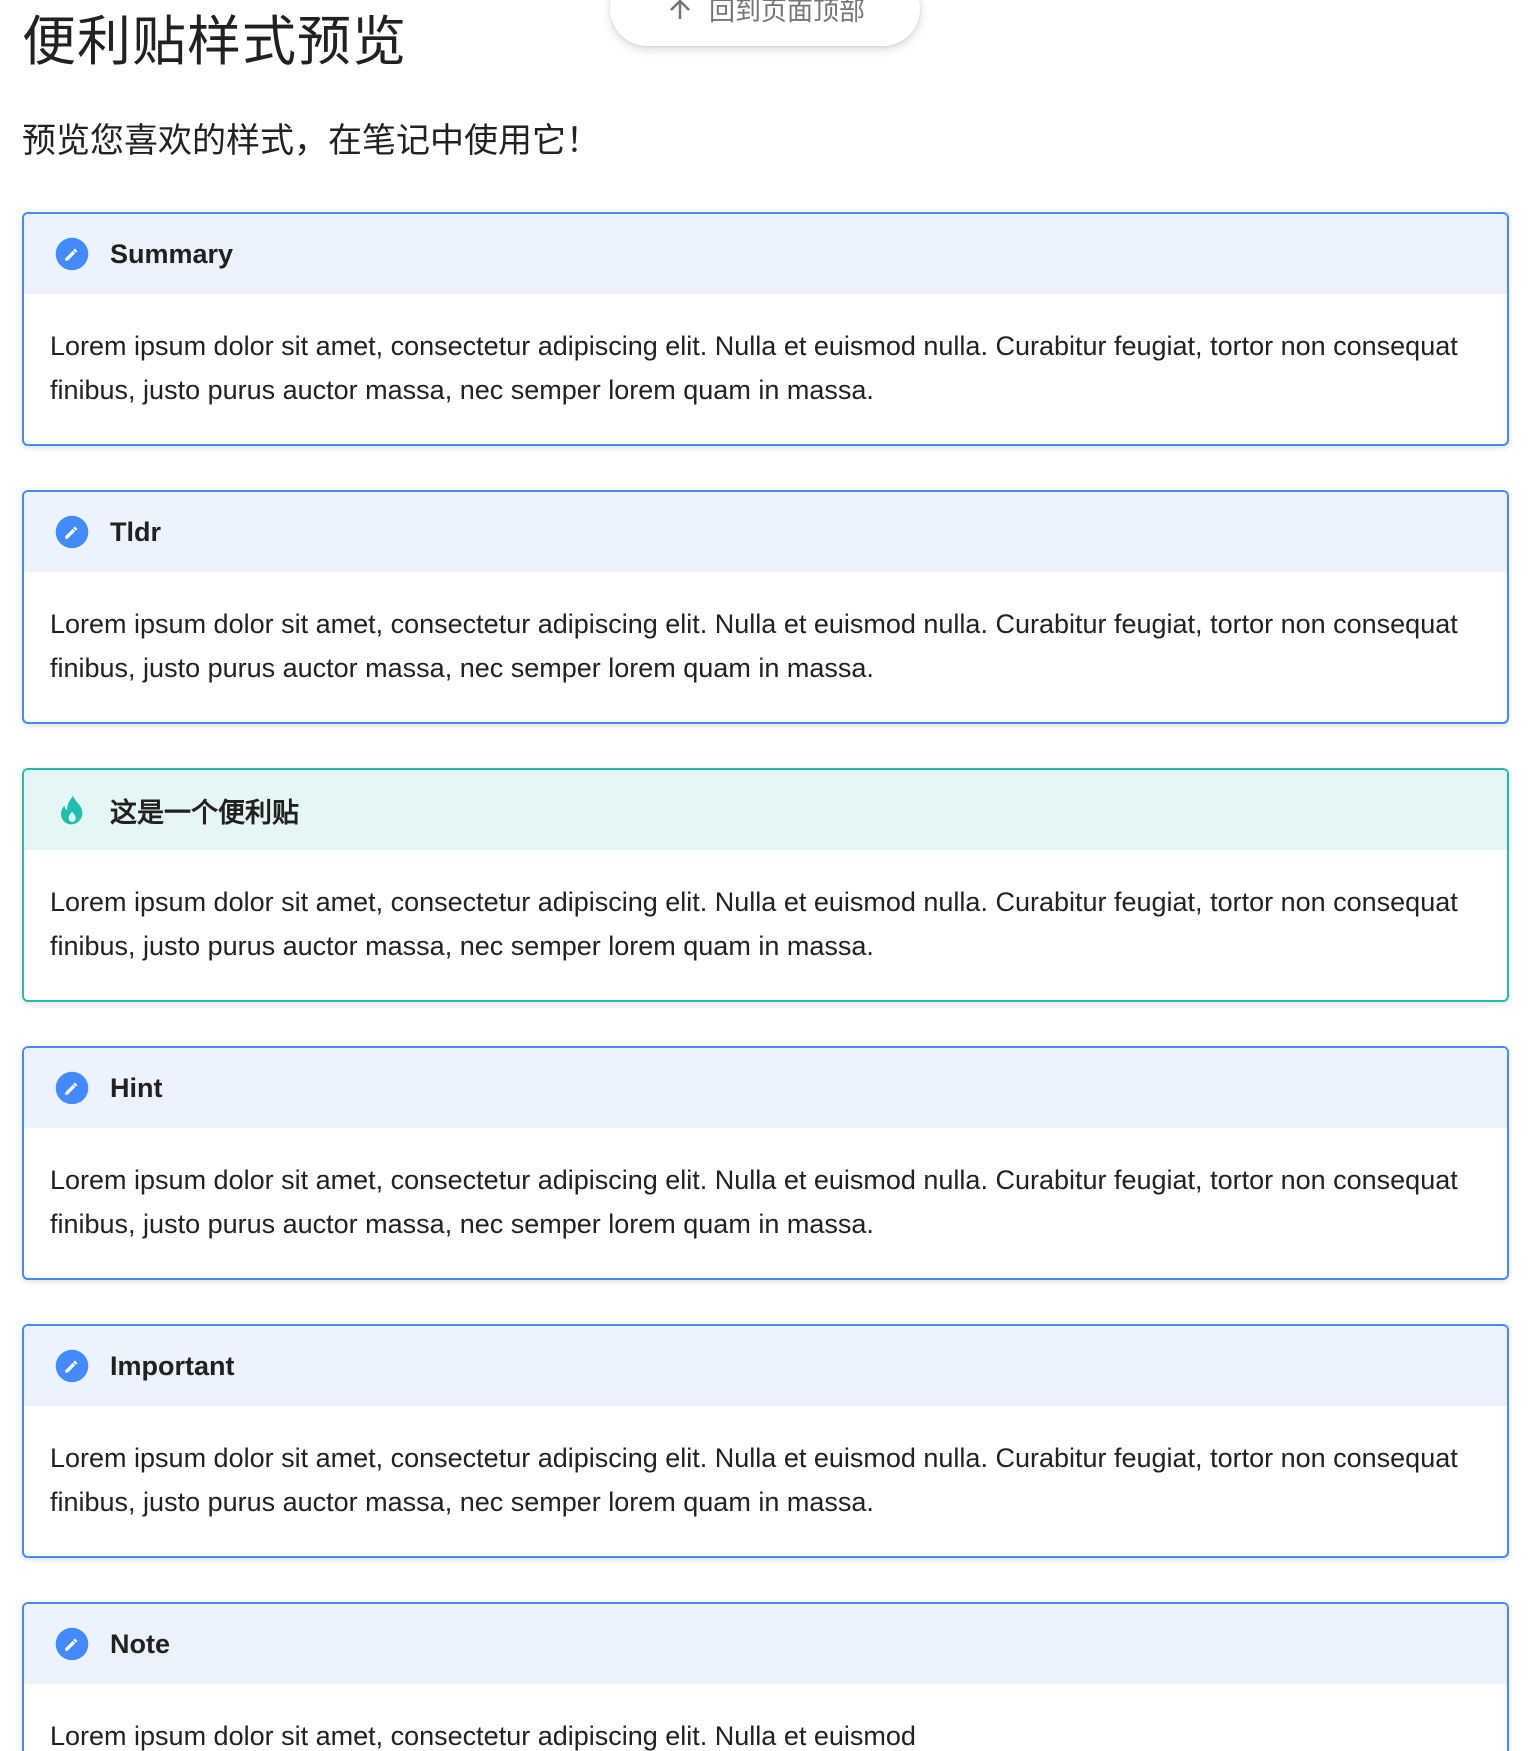 Image resolution: width=1535 pixels, height=1751 pixels. What do you see at coordinates (786, 13) in the screenshot?
I see `back-to-top-label: 回到页面顶部` at bounding box center [786, 13].